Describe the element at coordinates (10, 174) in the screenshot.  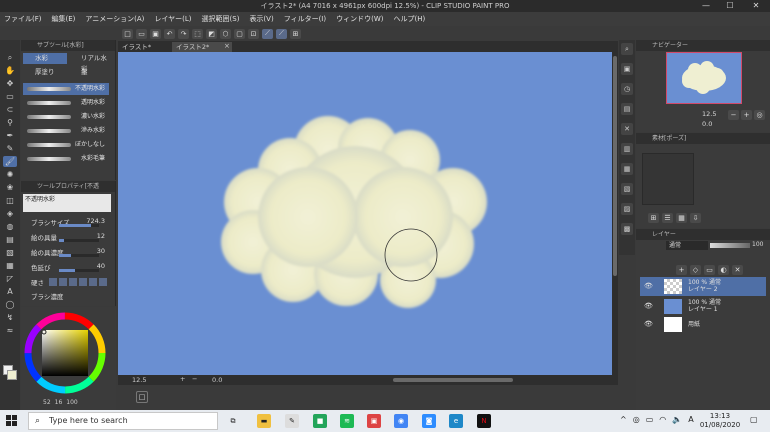
I see `airbrush-tool-icon: ✺` at that location.